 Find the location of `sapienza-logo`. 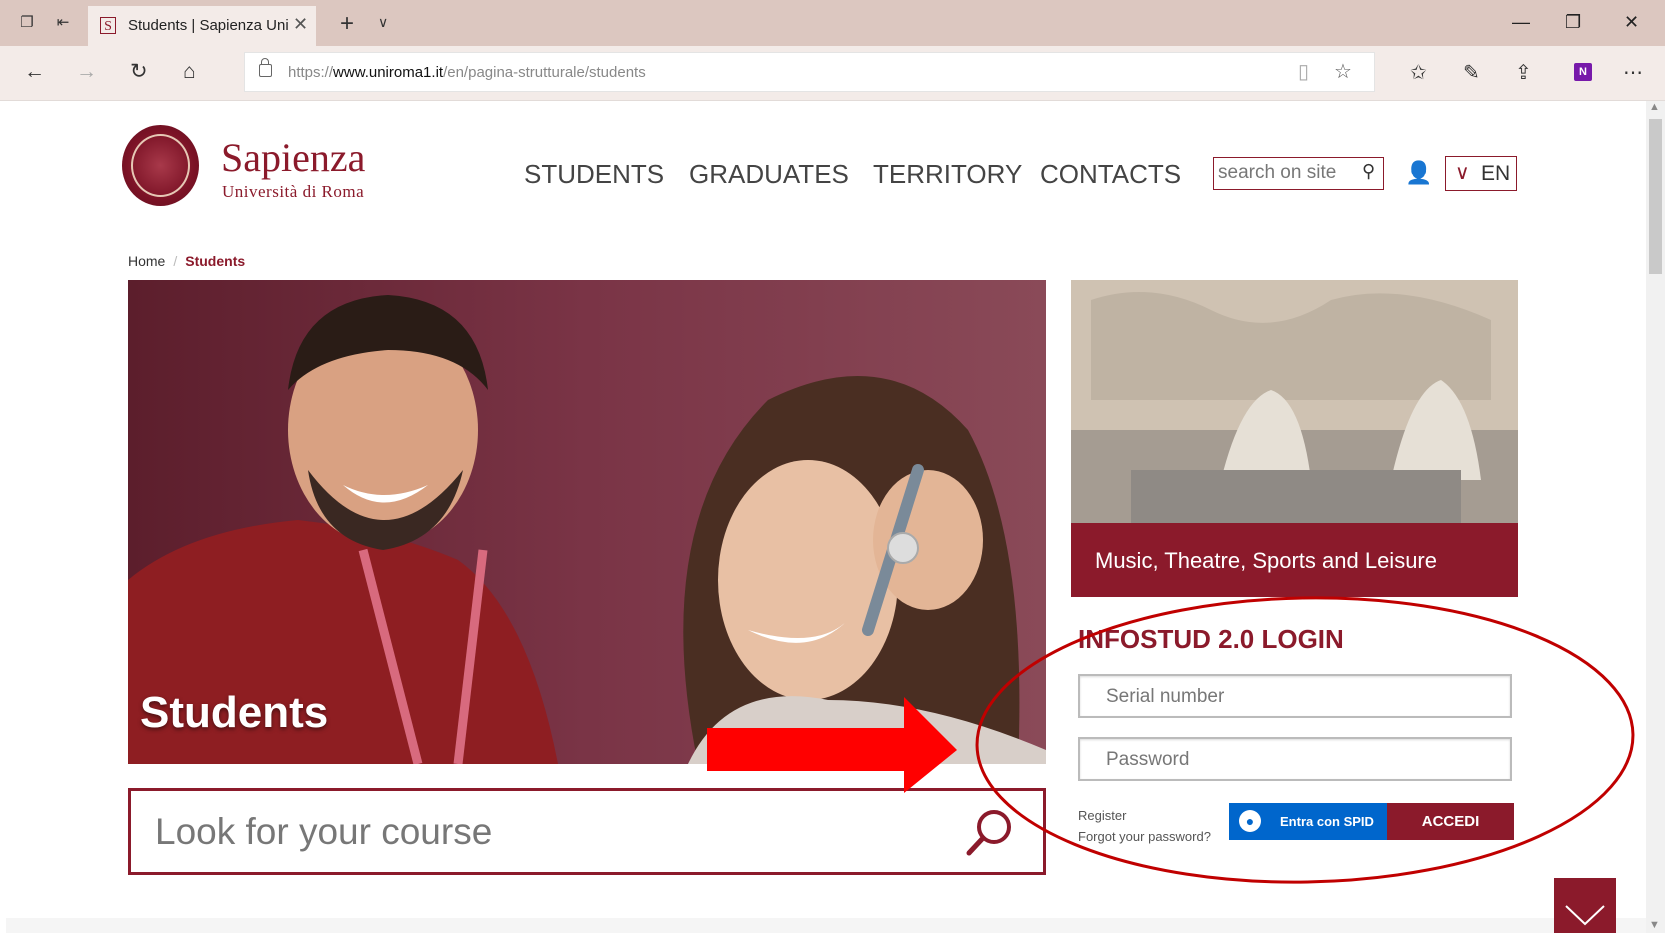

sapienza-logo is located at coordinates (160, 165).